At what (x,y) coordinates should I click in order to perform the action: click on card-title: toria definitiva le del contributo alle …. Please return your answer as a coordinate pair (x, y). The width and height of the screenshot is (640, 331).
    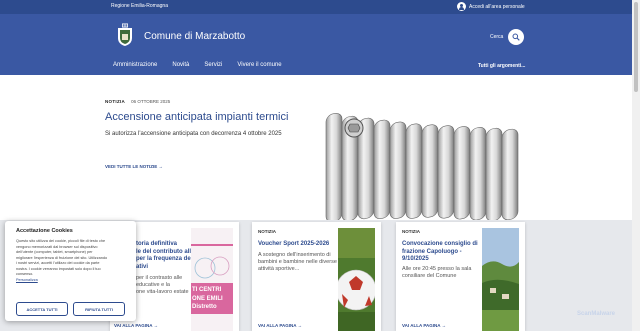
    Looking at the image, I should click on (165, 255).